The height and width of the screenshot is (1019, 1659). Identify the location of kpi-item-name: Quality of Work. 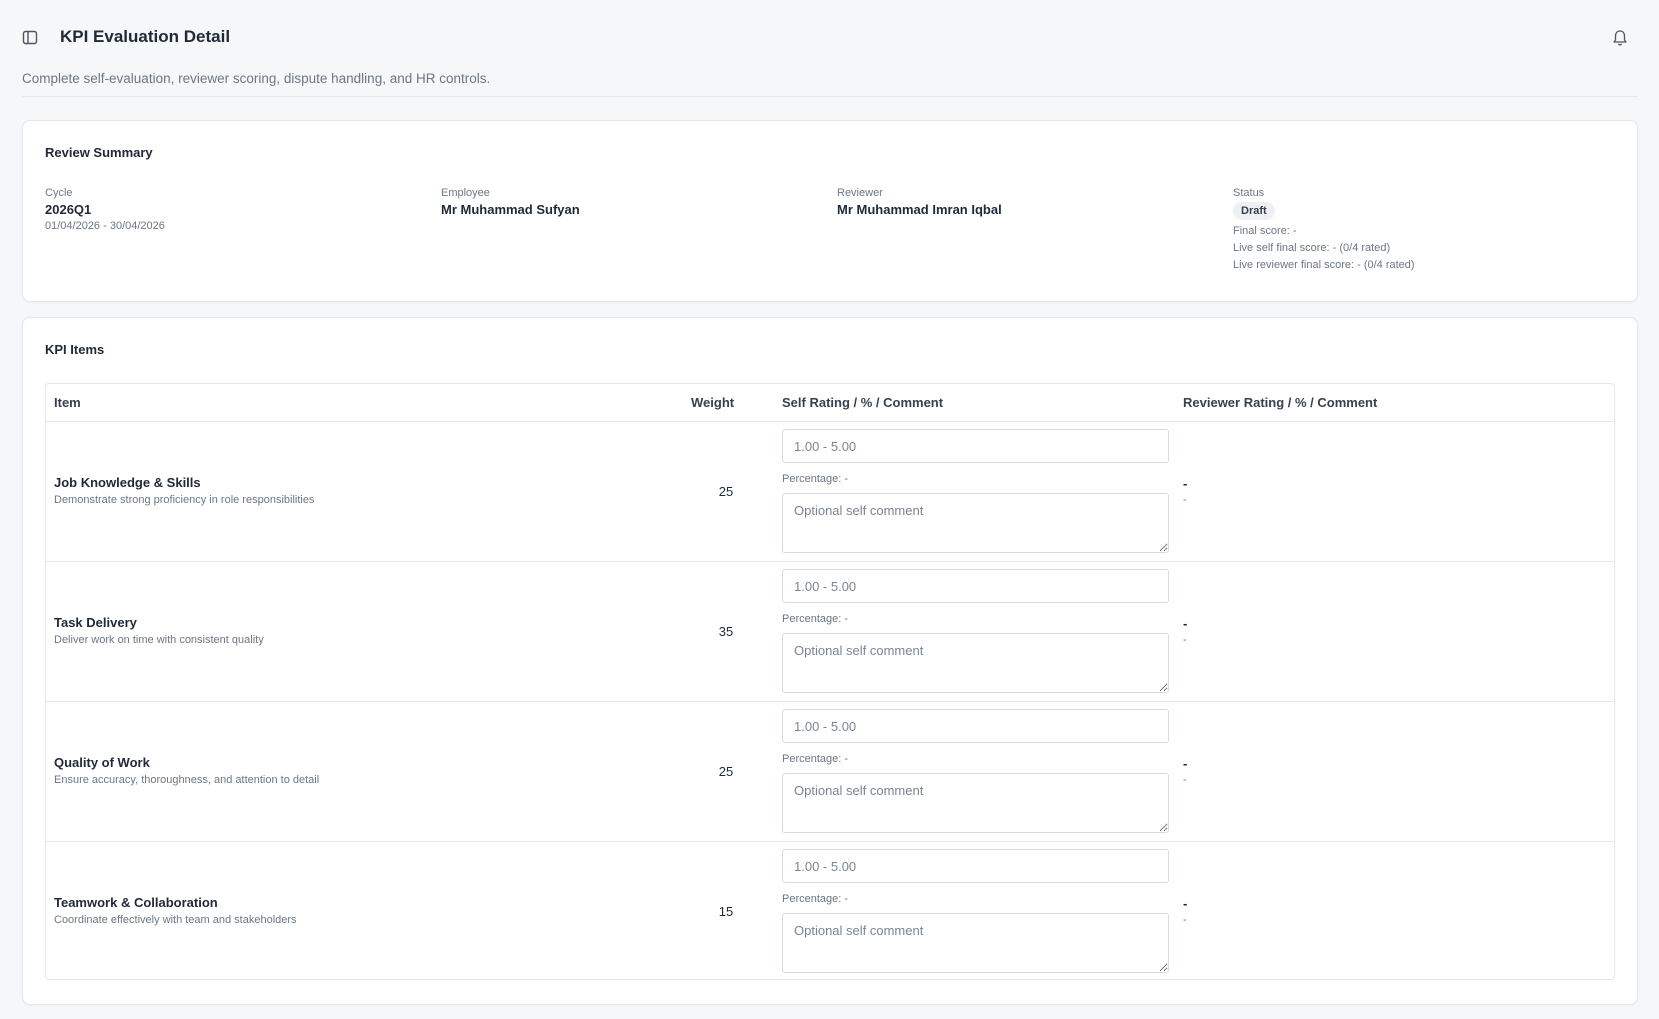
(102, 762).